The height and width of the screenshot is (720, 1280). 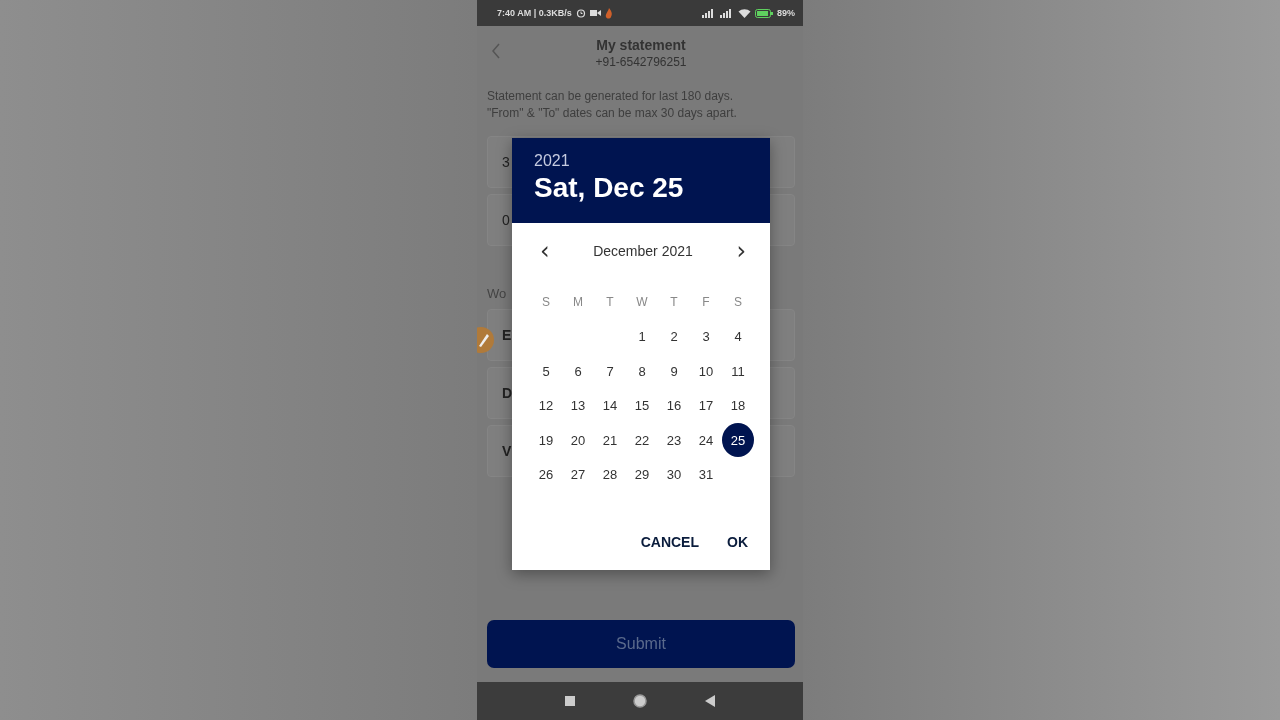 What do you see at coordinates (674, 371) in the screenshot?
I see `calendar-day: 9` at bounding box center [674, 371].